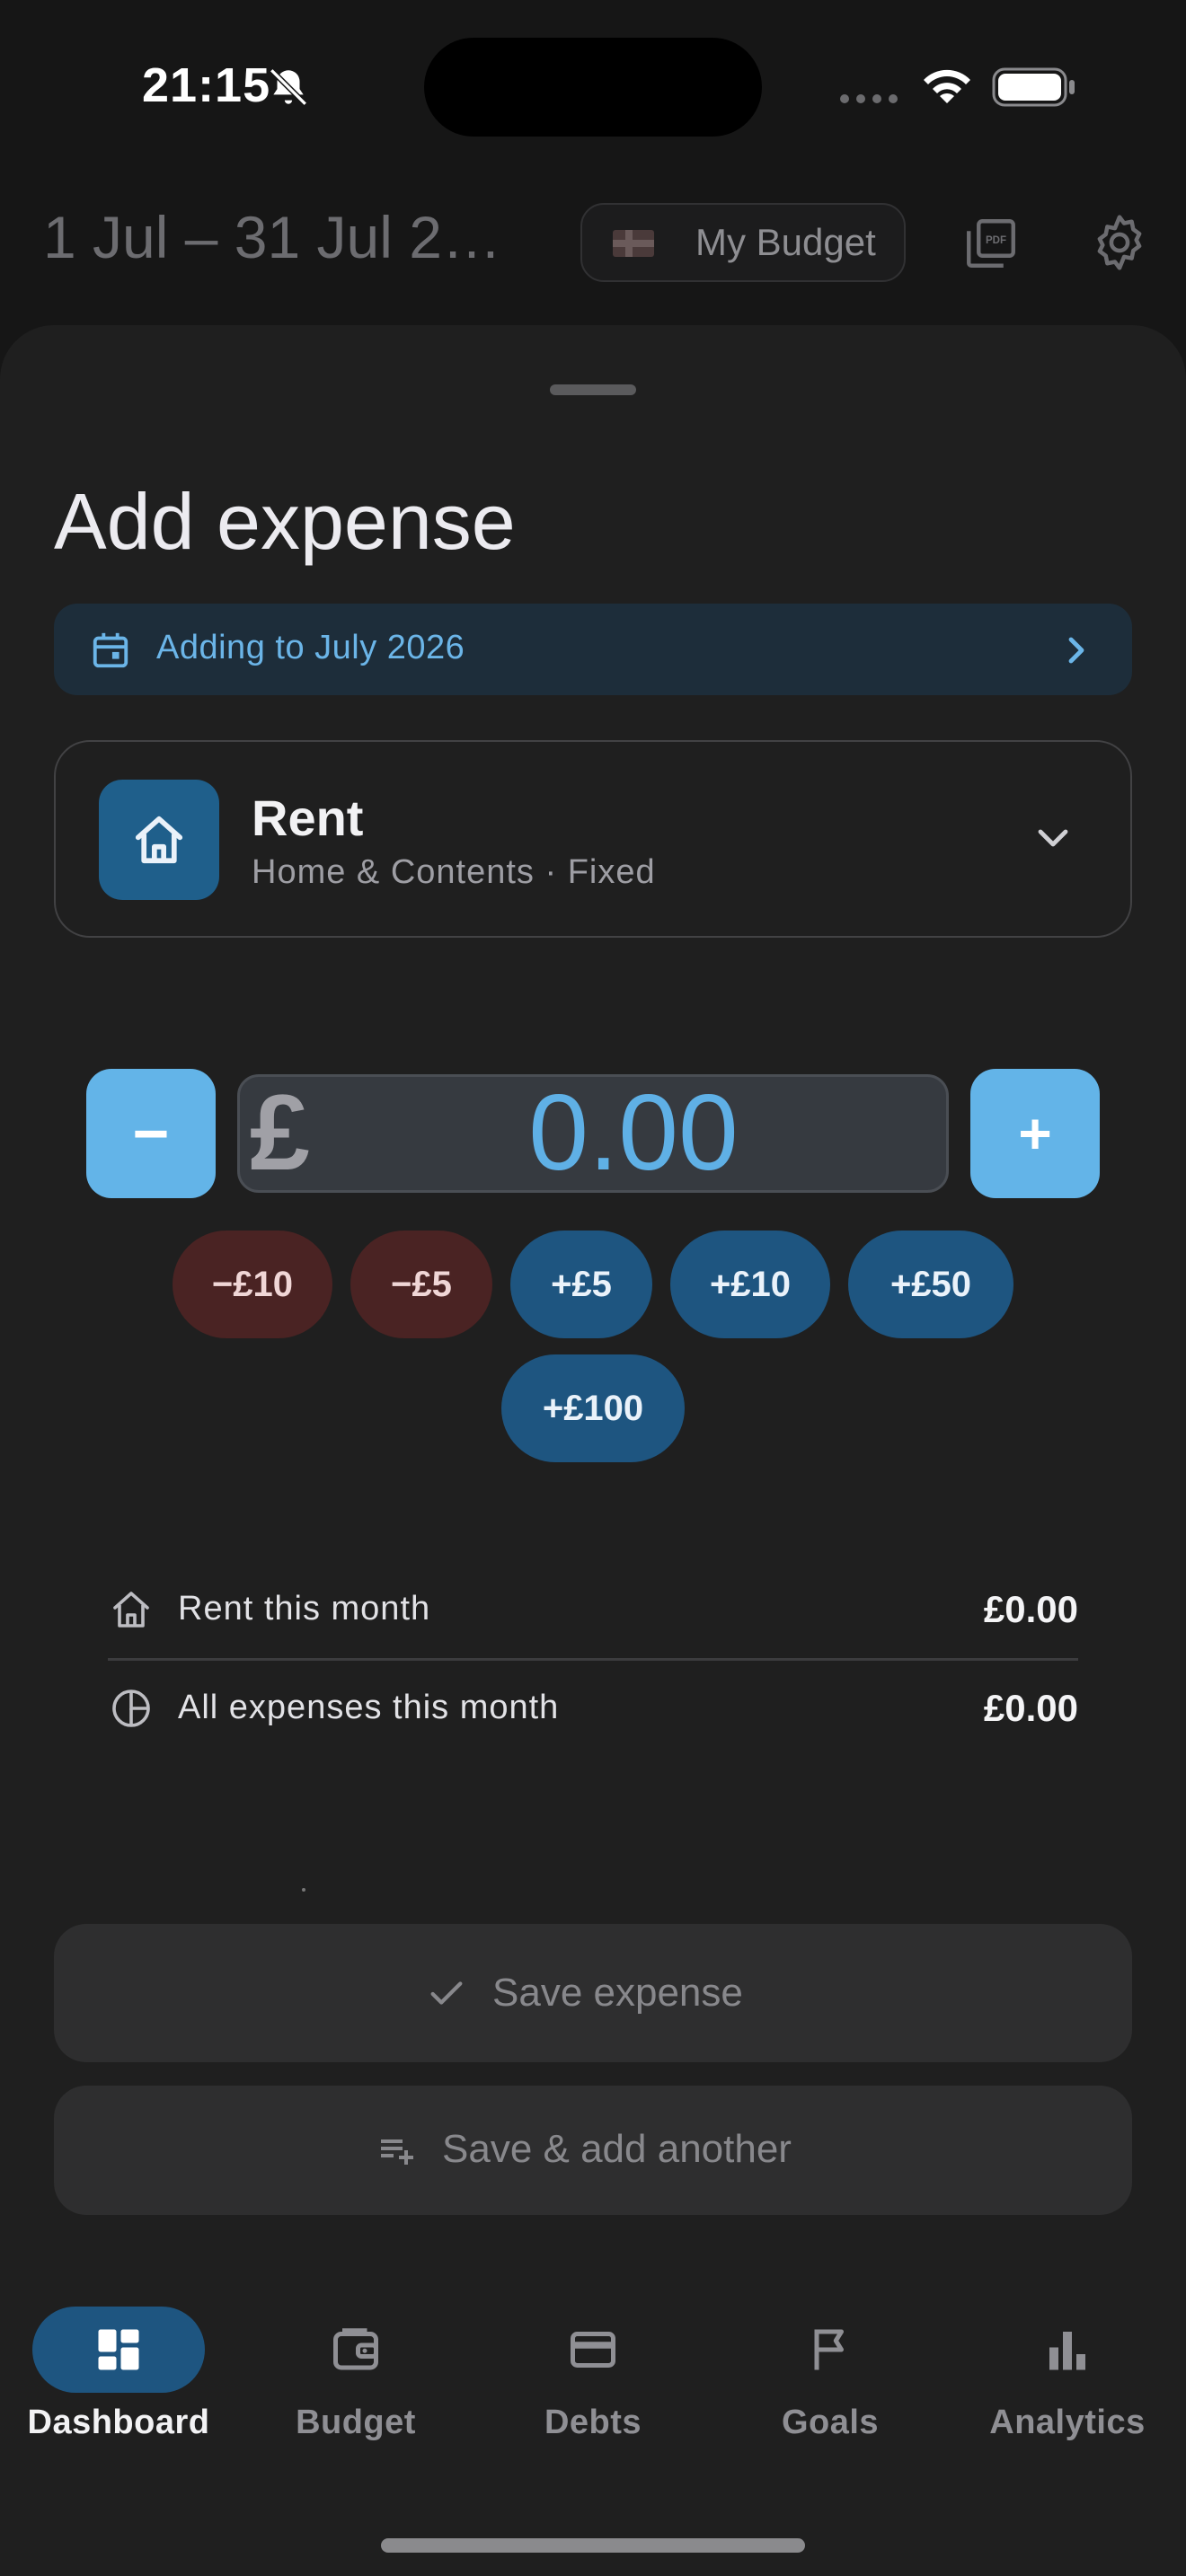 This screenshot has width=1186, height=2576. What do you see at coordinates (947, 86) in the screenshot?
I see `wifi-icon` at bounding box center [947, 86].